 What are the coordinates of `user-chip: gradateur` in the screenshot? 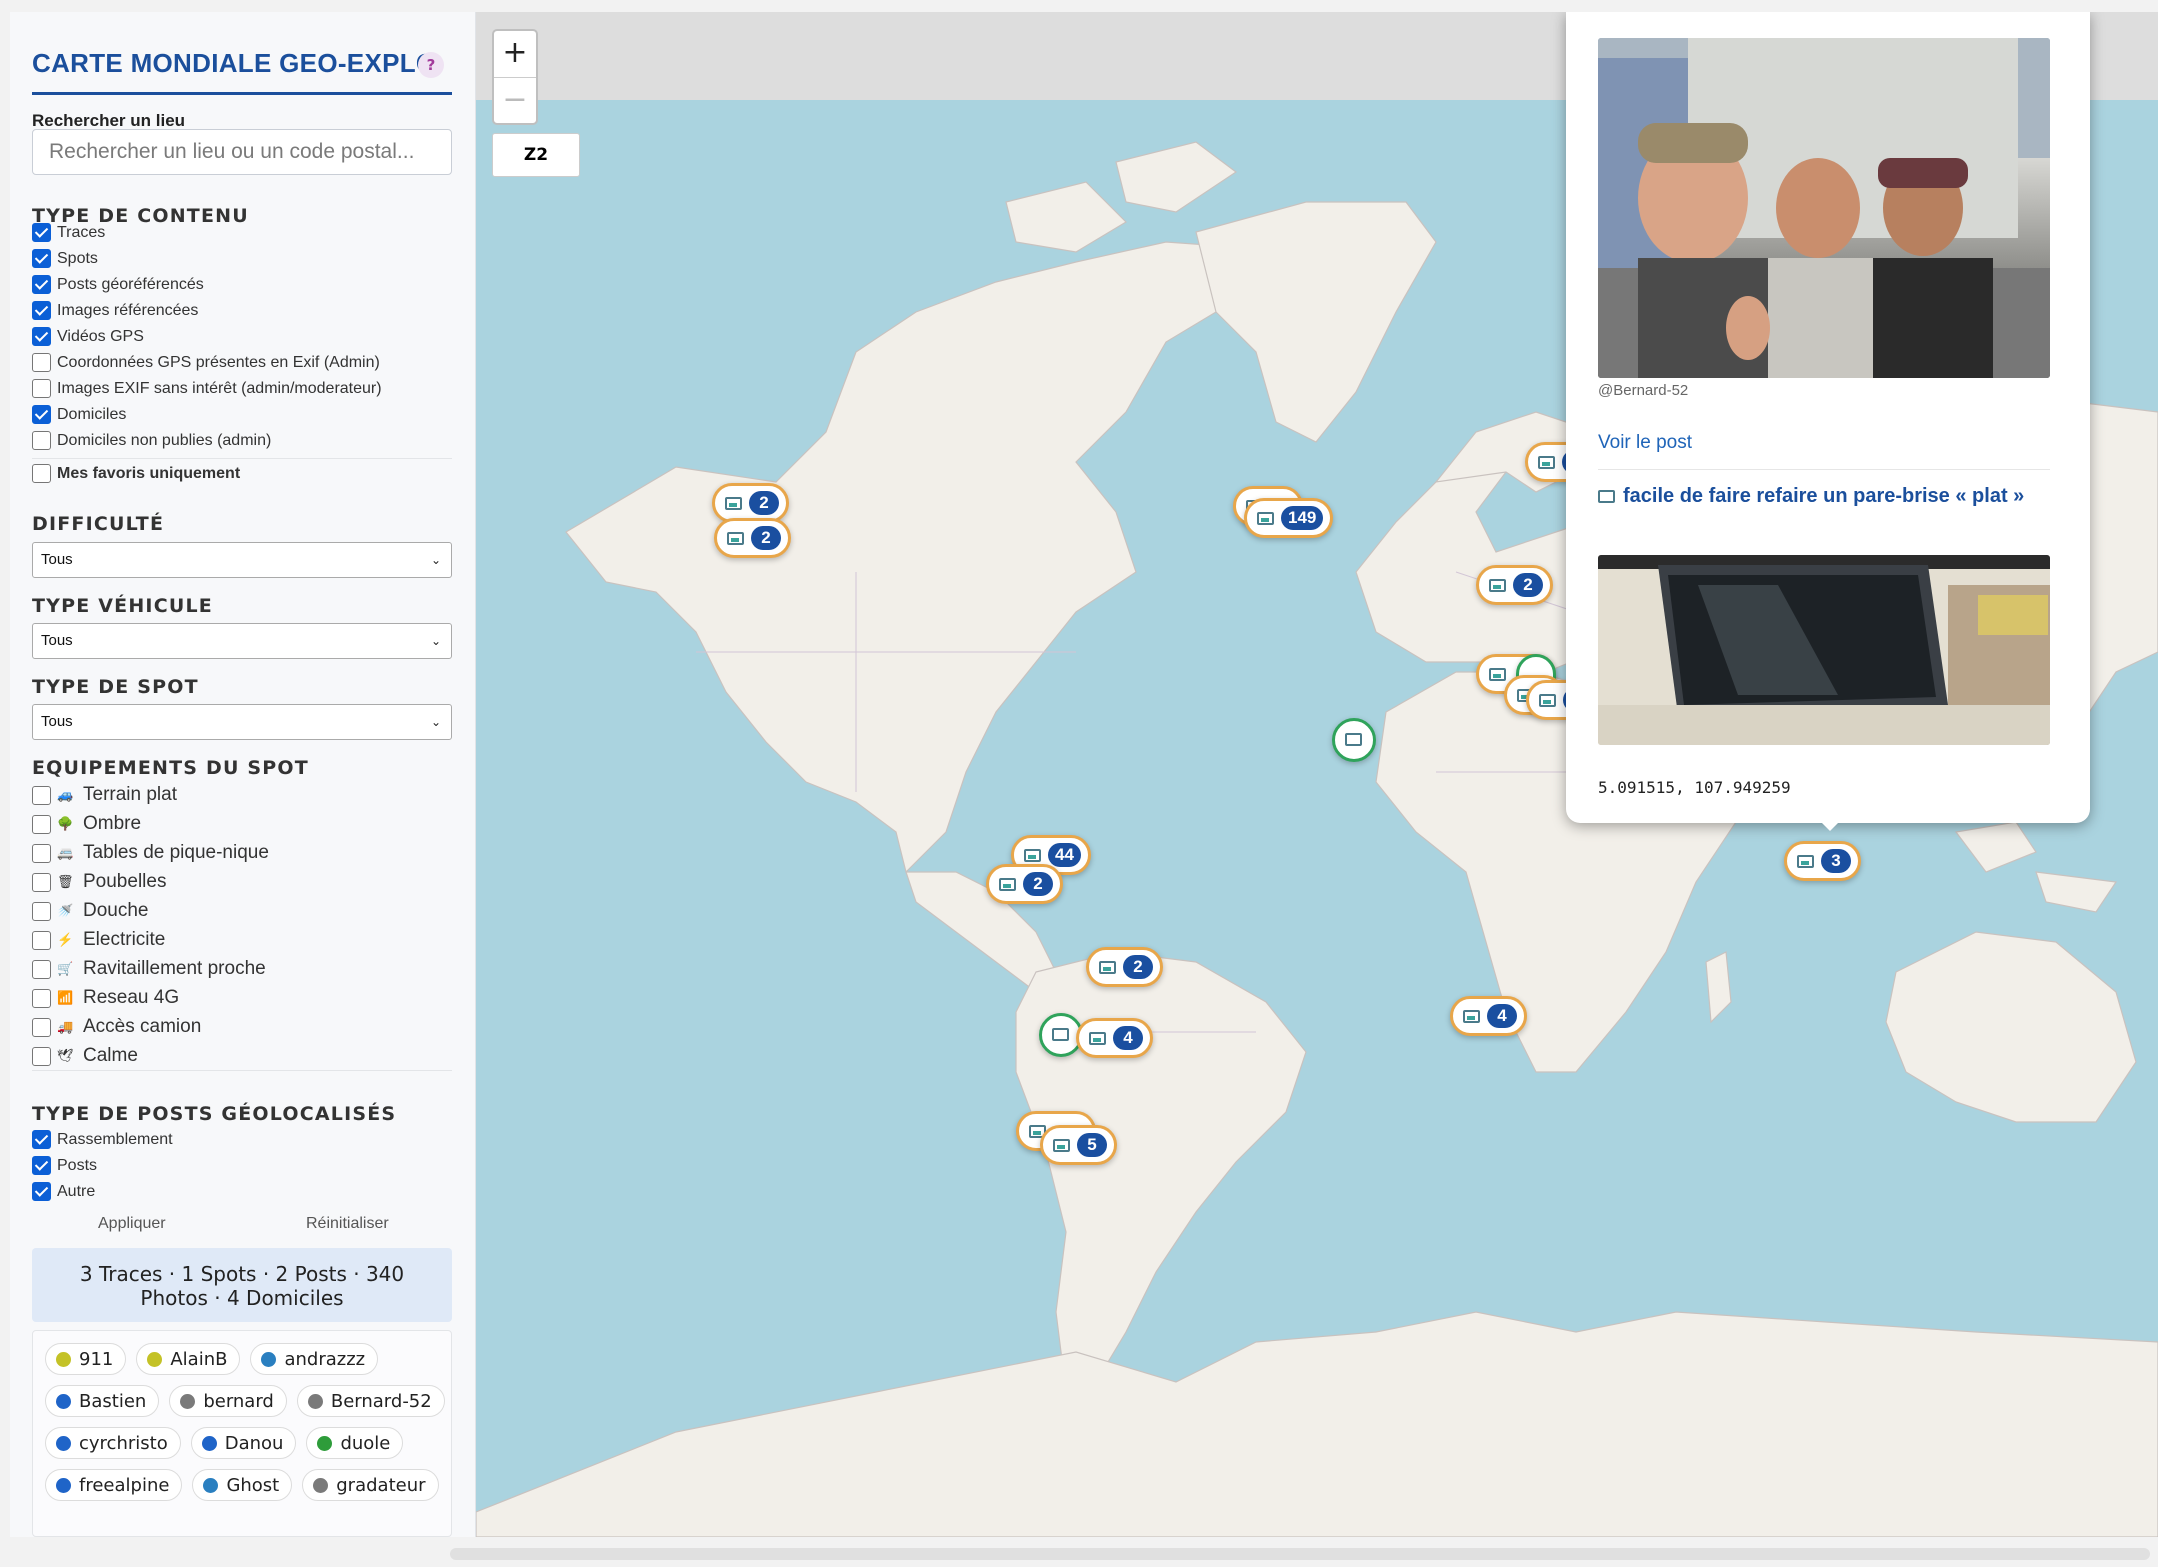 It's located at (370, 1485).